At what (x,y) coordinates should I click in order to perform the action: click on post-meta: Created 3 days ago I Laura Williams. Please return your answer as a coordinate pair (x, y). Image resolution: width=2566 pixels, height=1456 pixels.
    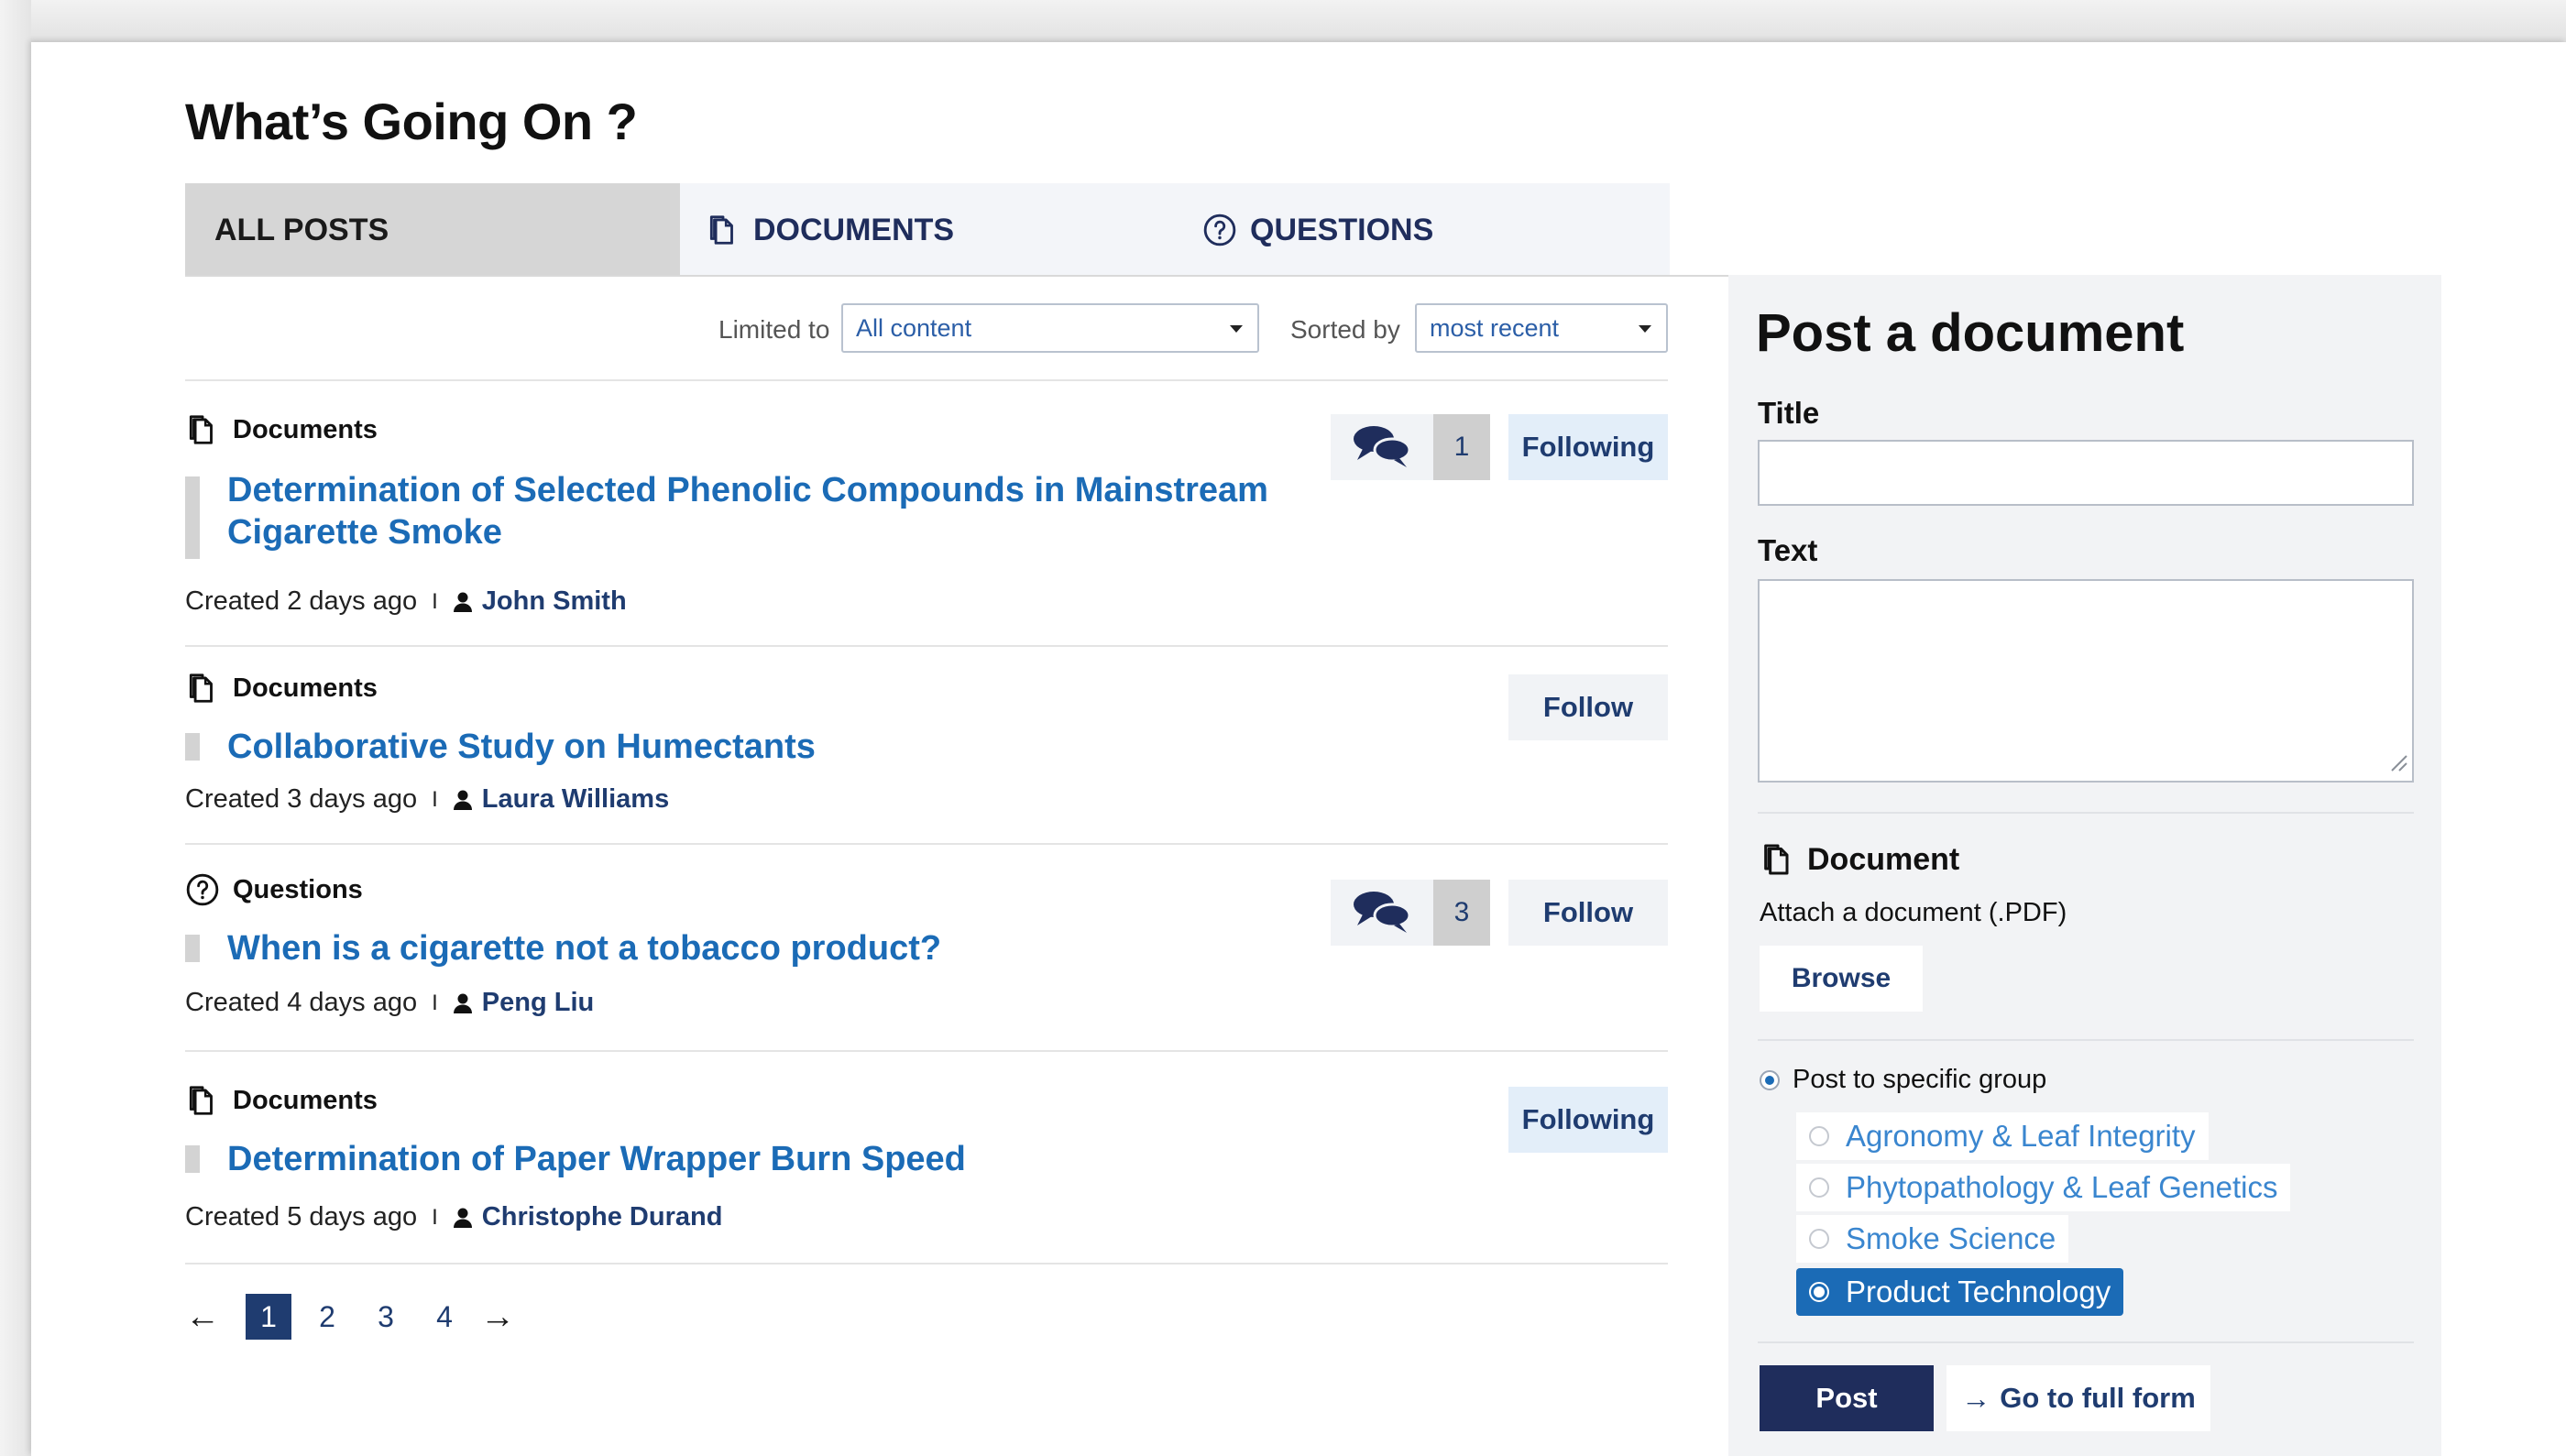
    Looking at the image, I should click on (427, 799).